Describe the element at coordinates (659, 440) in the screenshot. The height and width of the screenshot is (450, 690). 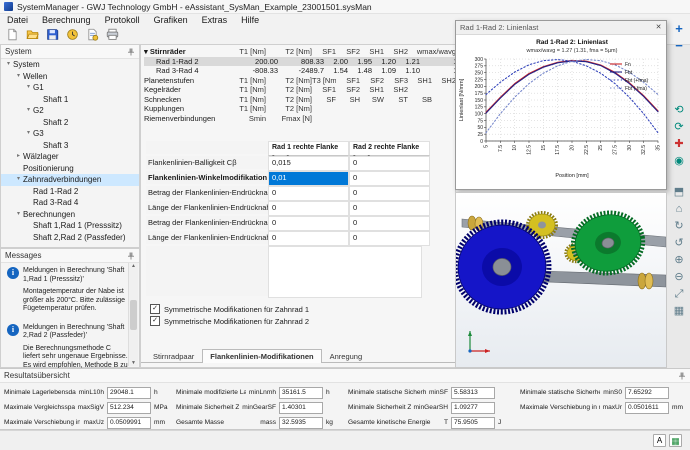
I see `font-button: A` at that location.